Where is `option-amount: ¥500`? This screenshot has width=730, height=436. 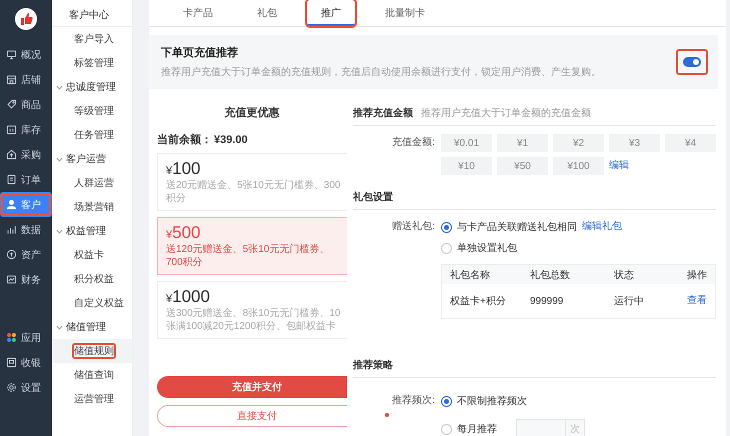
option-amount: ¥500 is located at coordinates (184, 233).